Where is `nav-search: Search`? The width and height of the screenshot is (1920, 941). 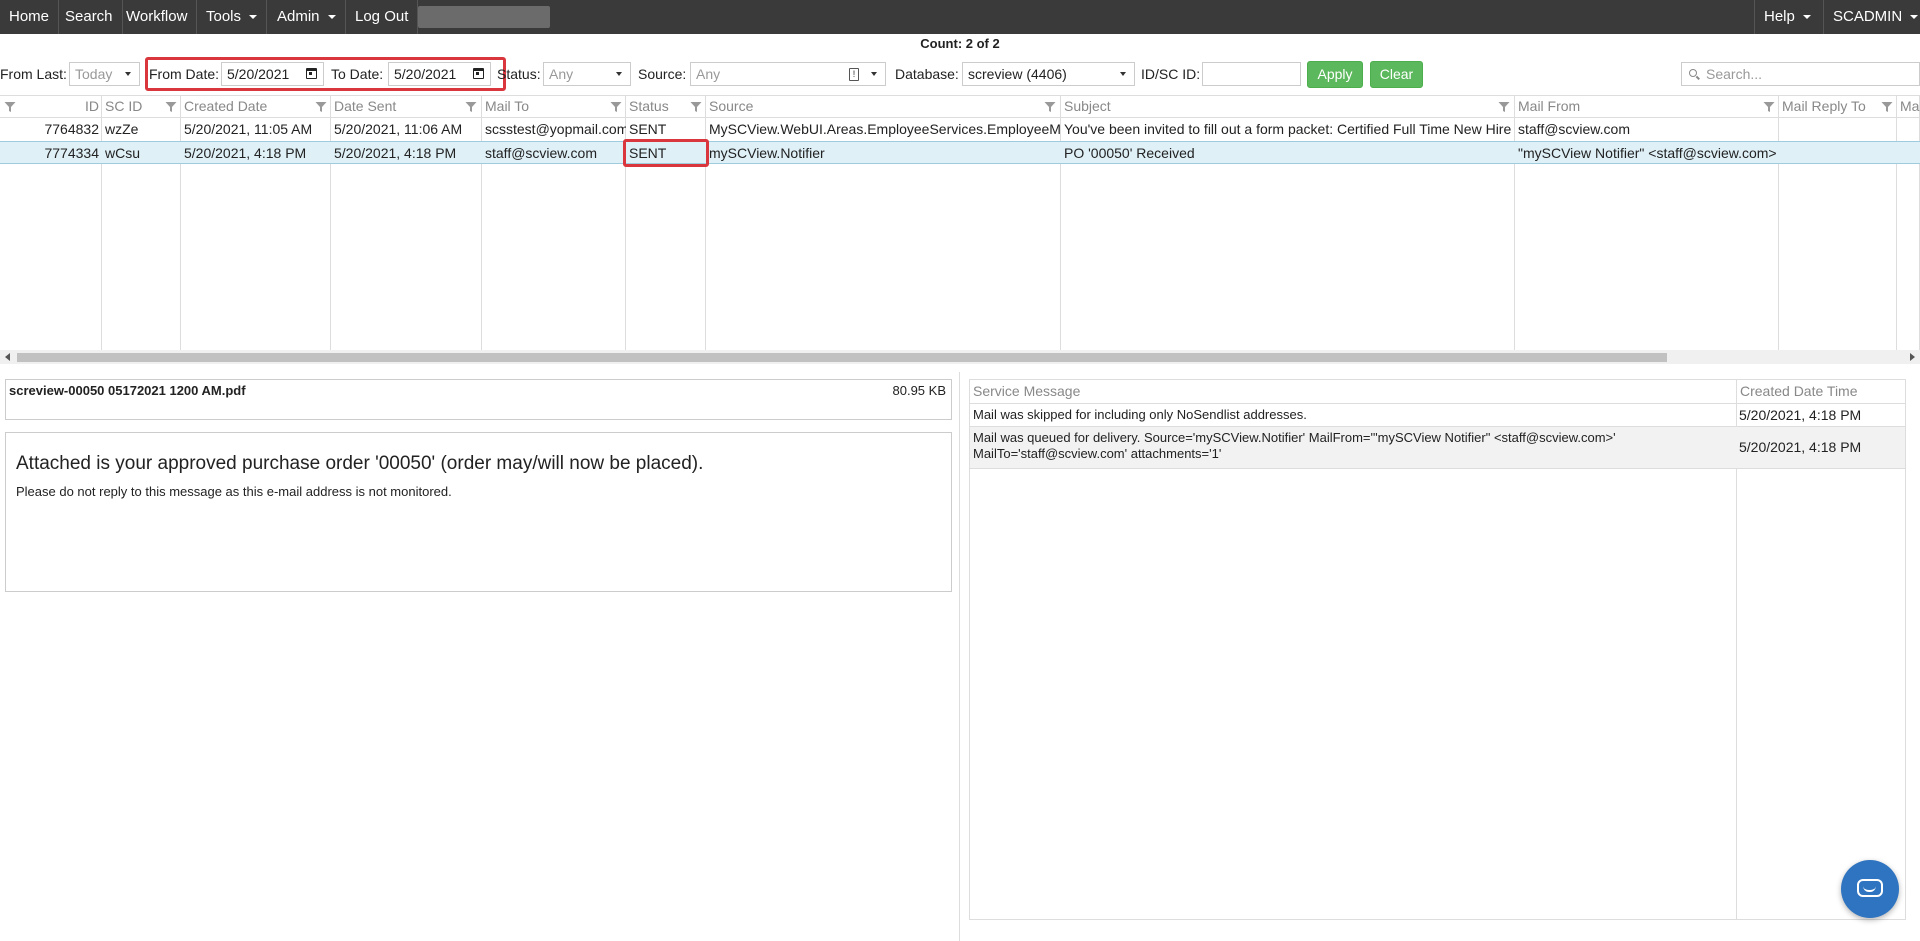
nav-search: Search is located at coordinates (89, 17).